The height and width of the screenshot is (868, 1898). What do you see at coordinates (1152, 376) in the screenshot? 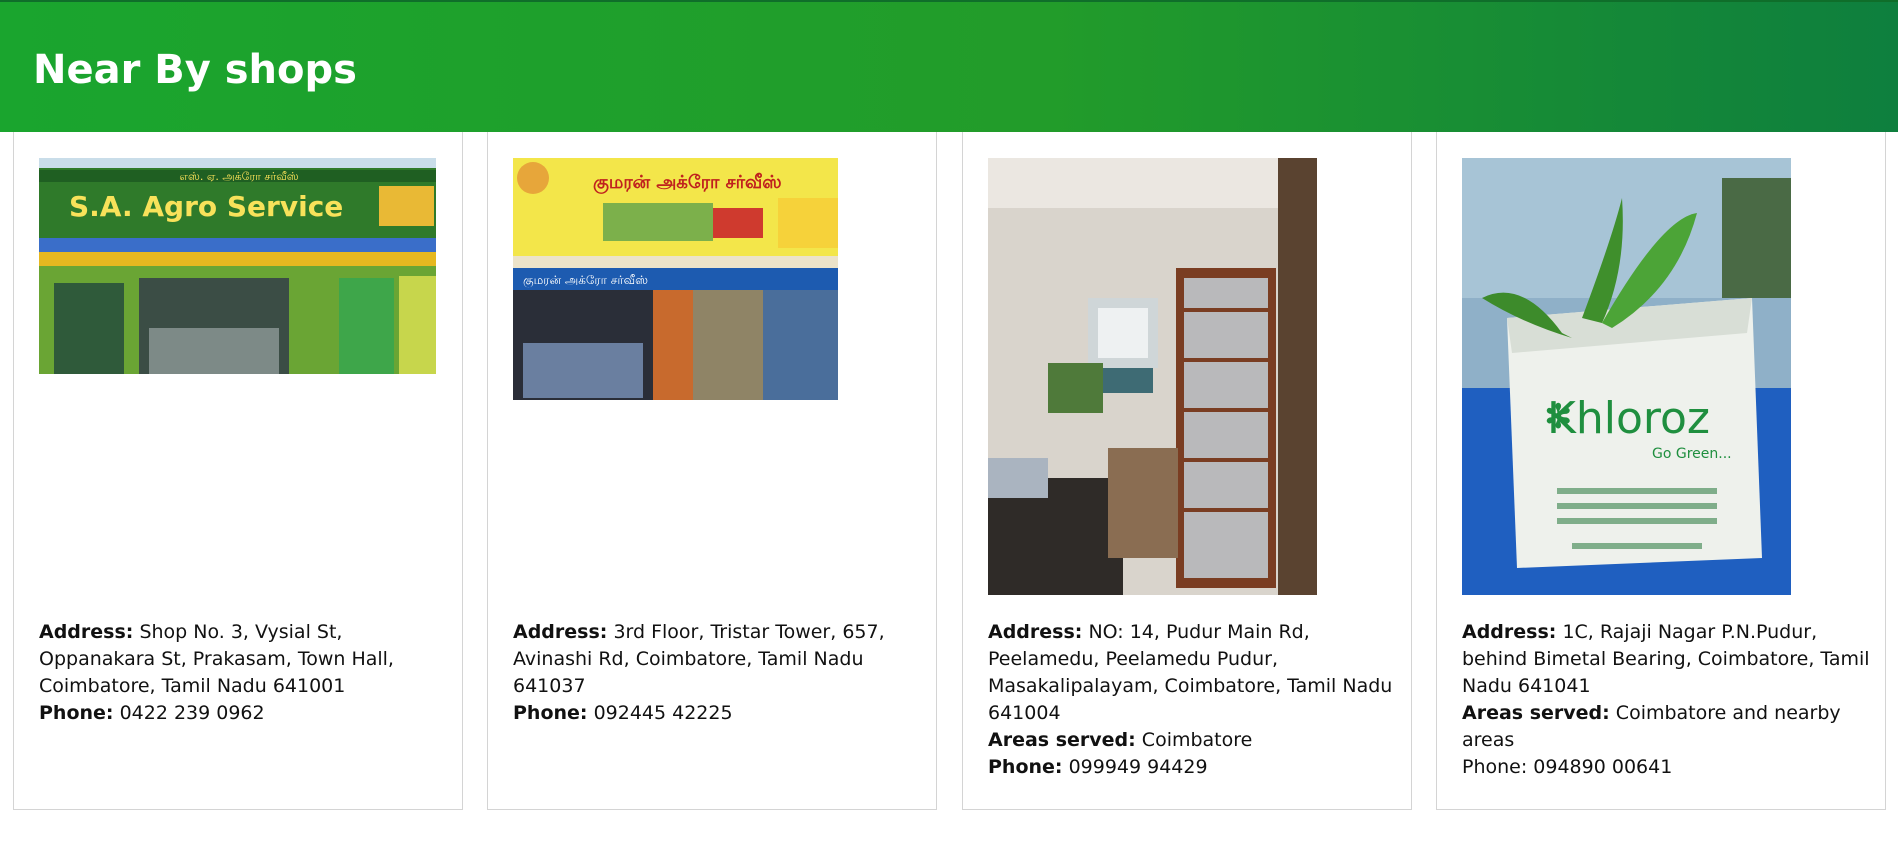
I see `shop-photo` at bounding box center [1152, 376].